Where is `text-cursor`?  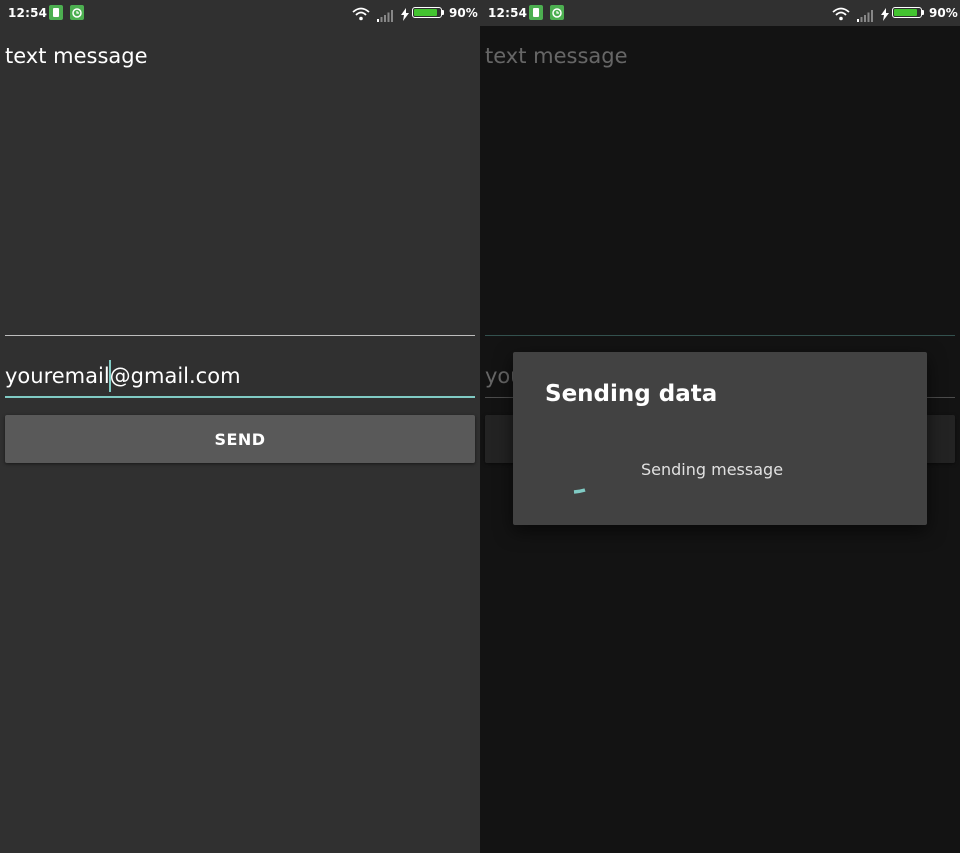 text-cursor is located at coordinates (110, 376).